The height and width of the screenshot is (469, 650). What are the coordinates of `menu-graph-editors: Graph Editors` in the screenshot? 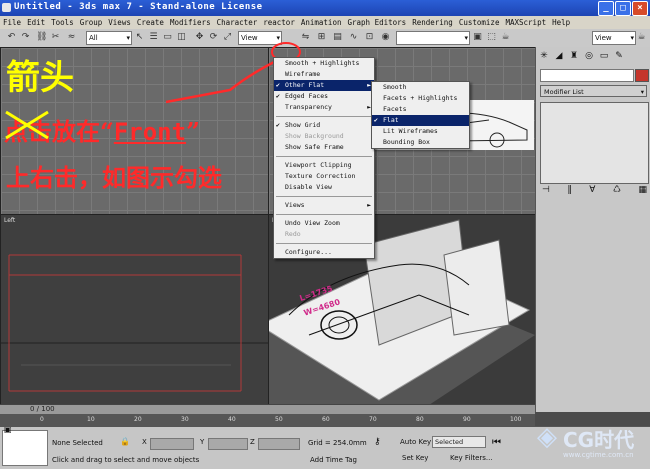 It's located at (376, 22).